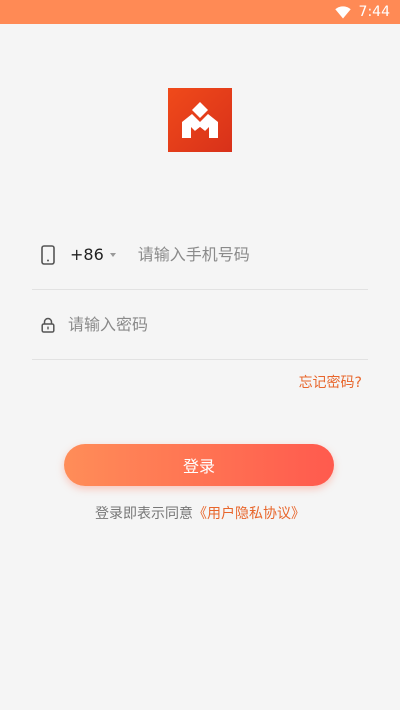 The width and height of the screenshot is (400, 710). I want to click on phone-row: +86, so click(200, 255).